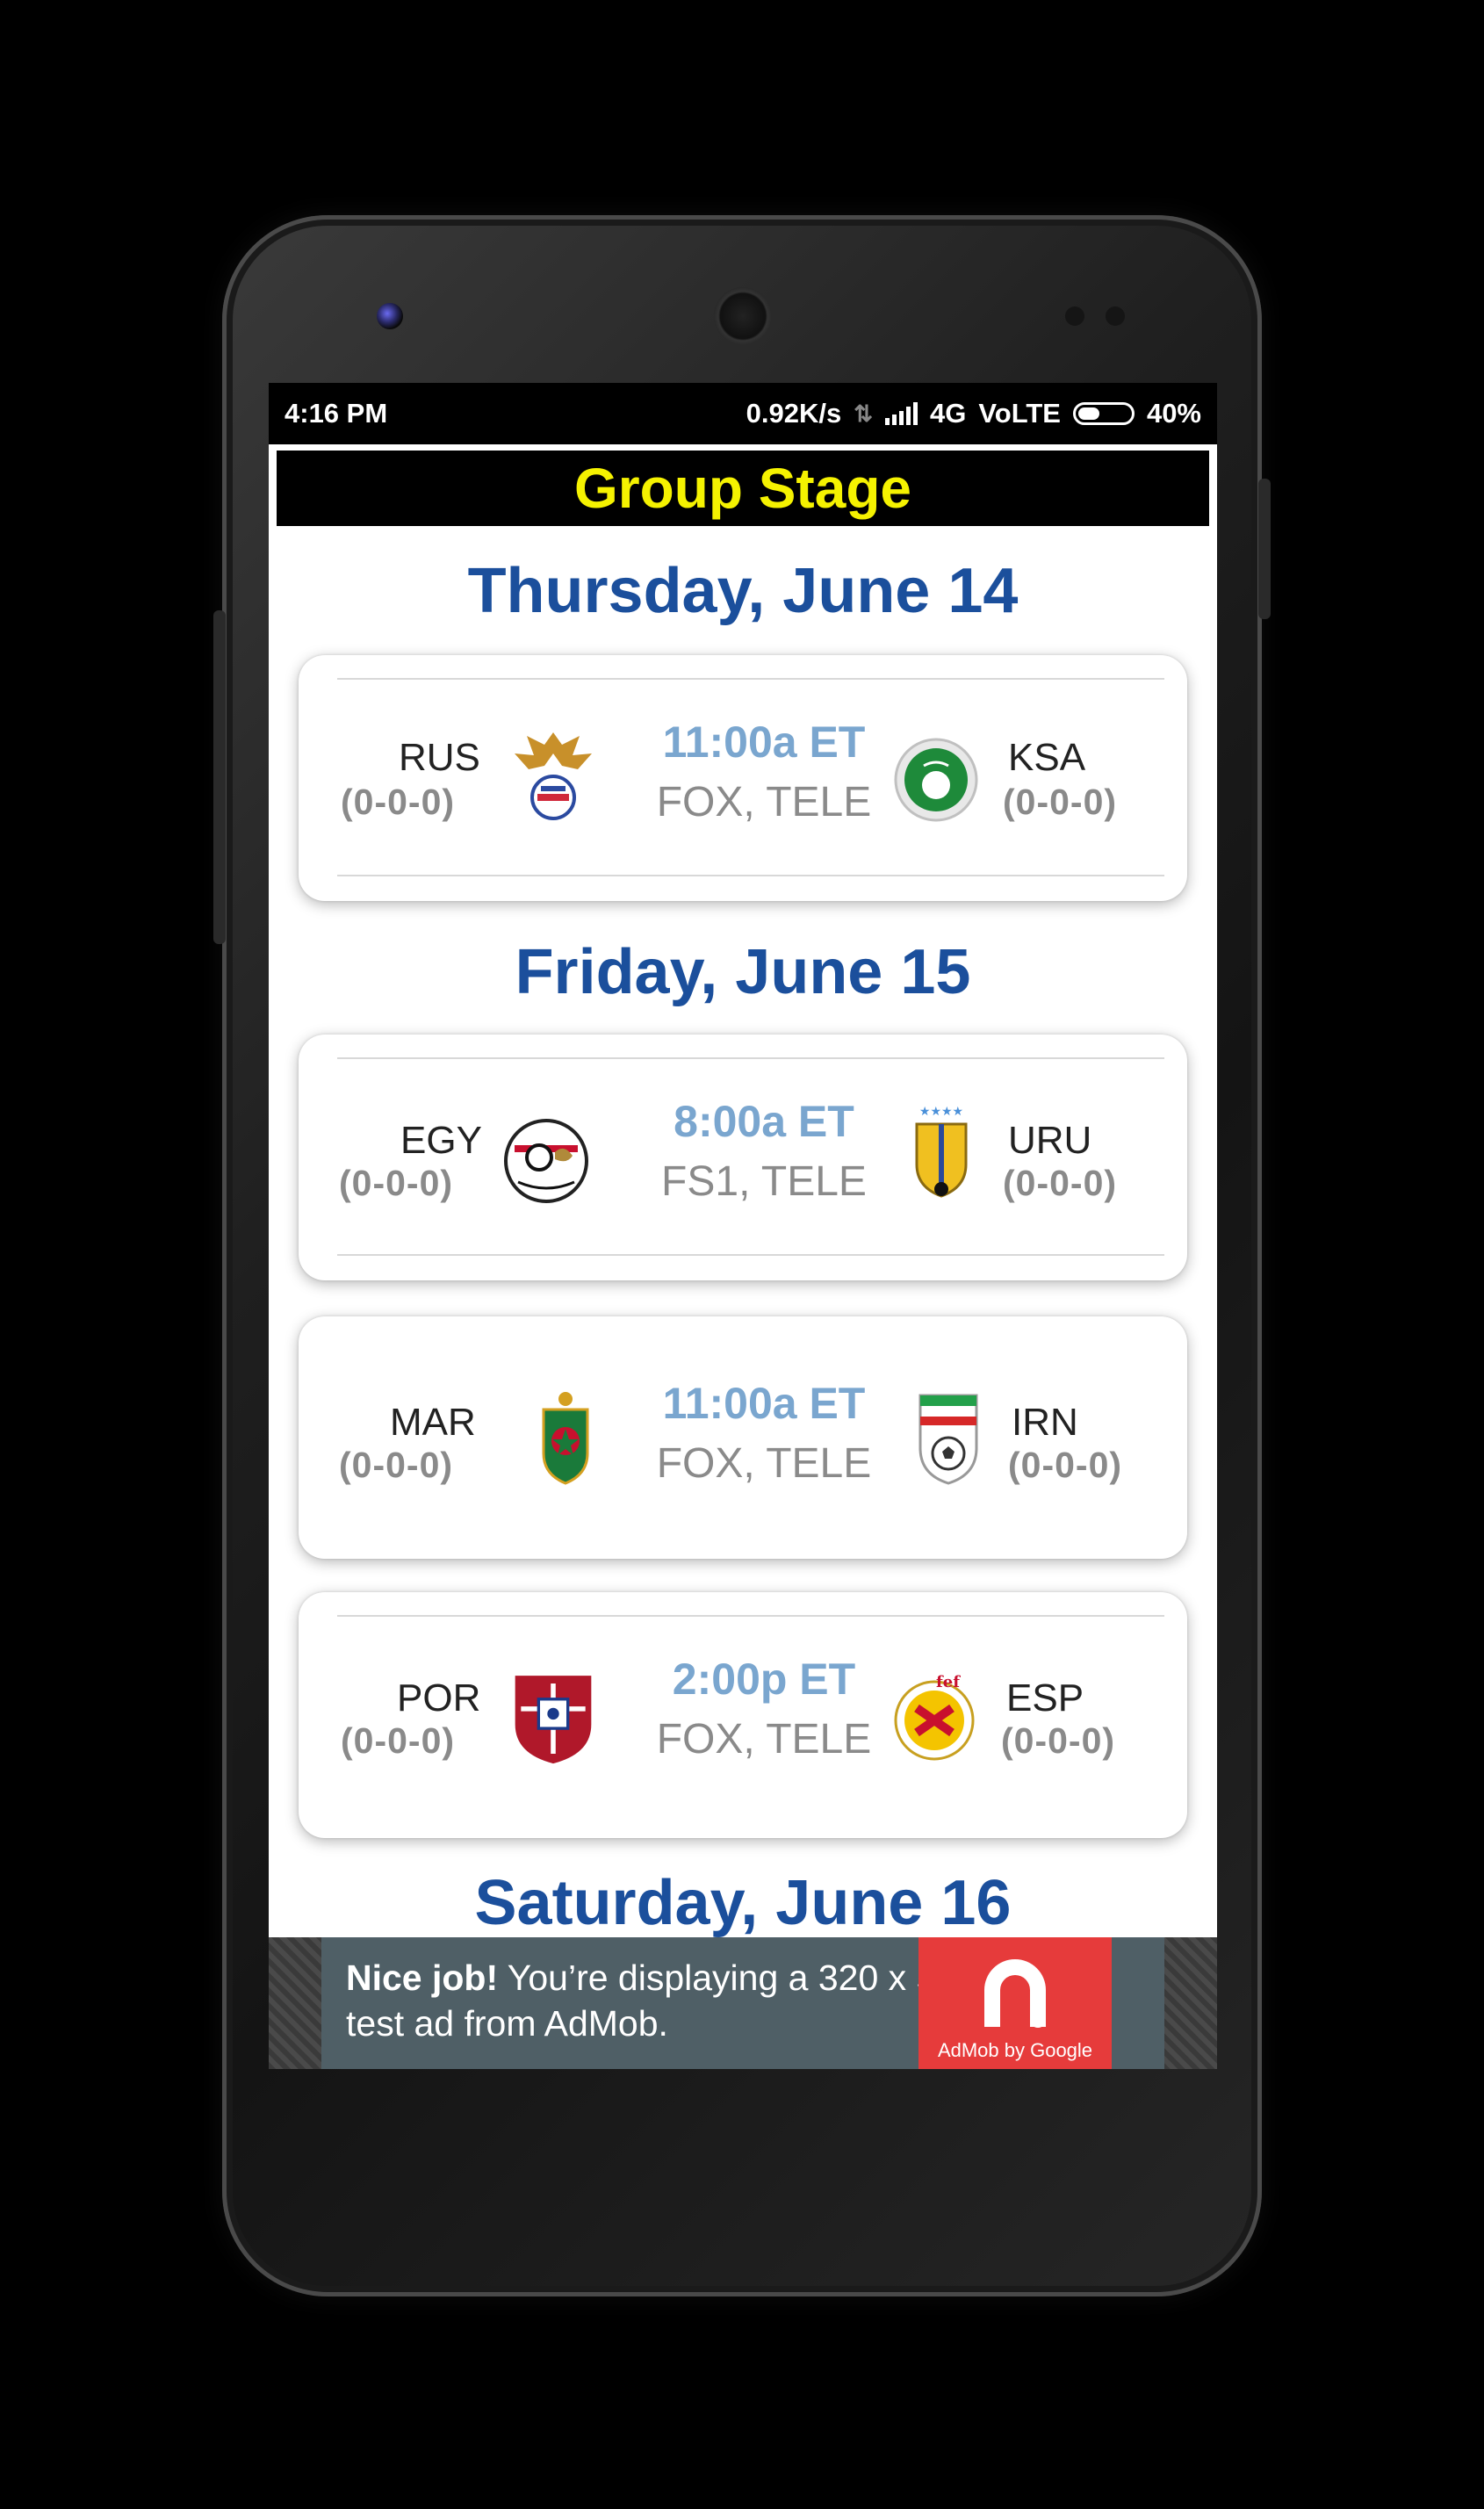 The width and height of the screenshot is (1484, 2509). What do you see at coordinates (1264, 549) in the screenshot?
I see `power-button` at bounding box center [1264, 549].